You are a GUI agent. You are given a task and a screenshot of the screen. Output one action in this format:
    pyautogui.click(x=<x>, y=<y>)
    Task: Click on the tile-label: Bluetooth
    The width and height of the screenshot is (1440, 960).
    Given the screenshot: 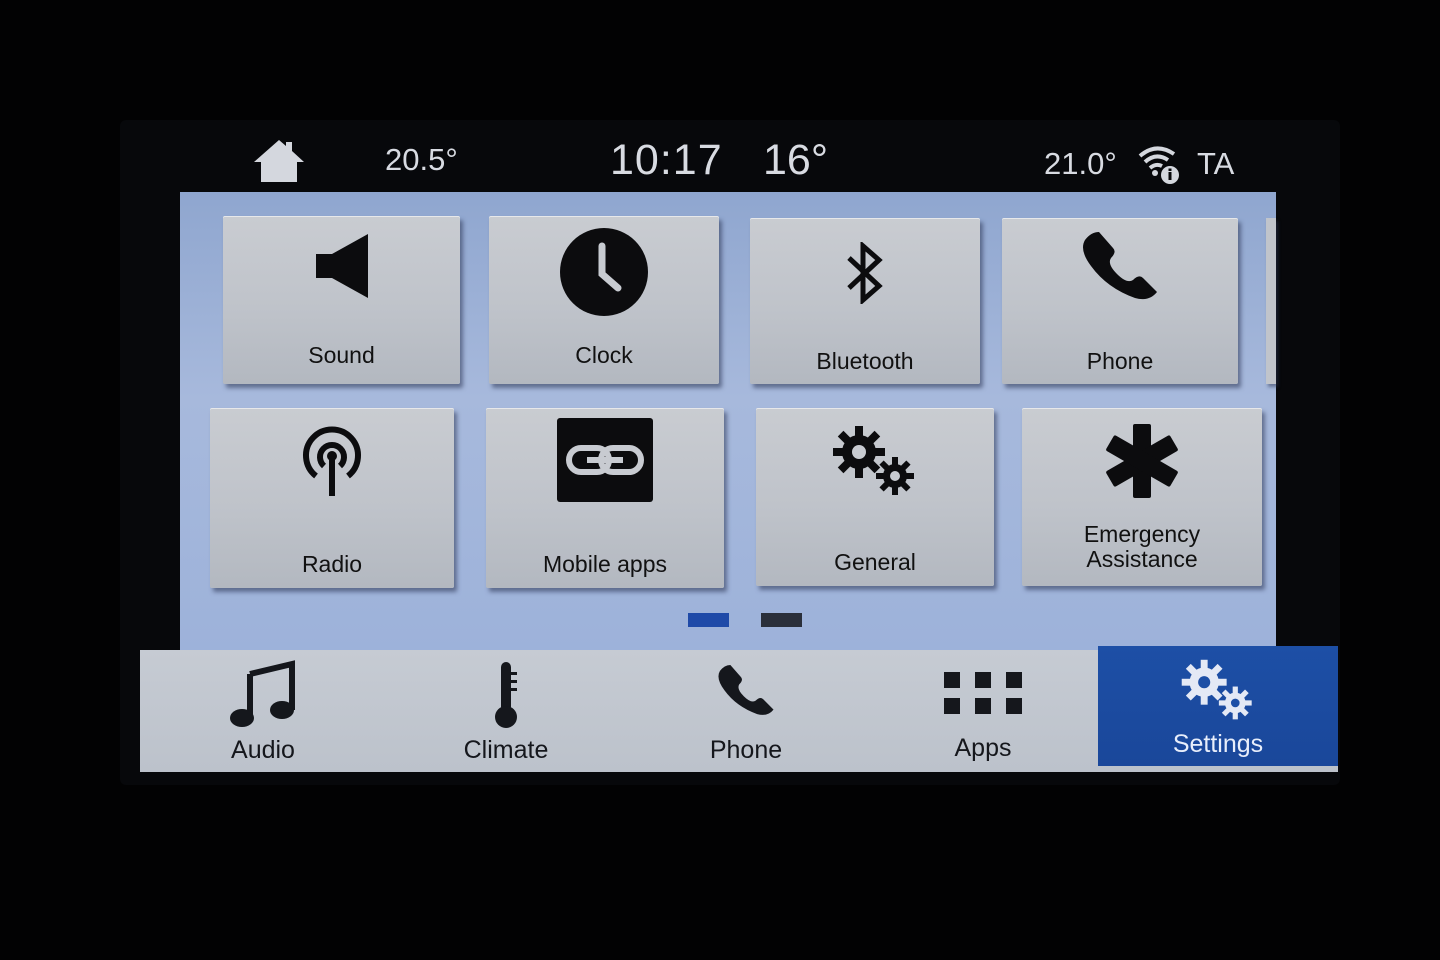 What is the action you would take?
    pyautogui.click(x=865, y=361)
    